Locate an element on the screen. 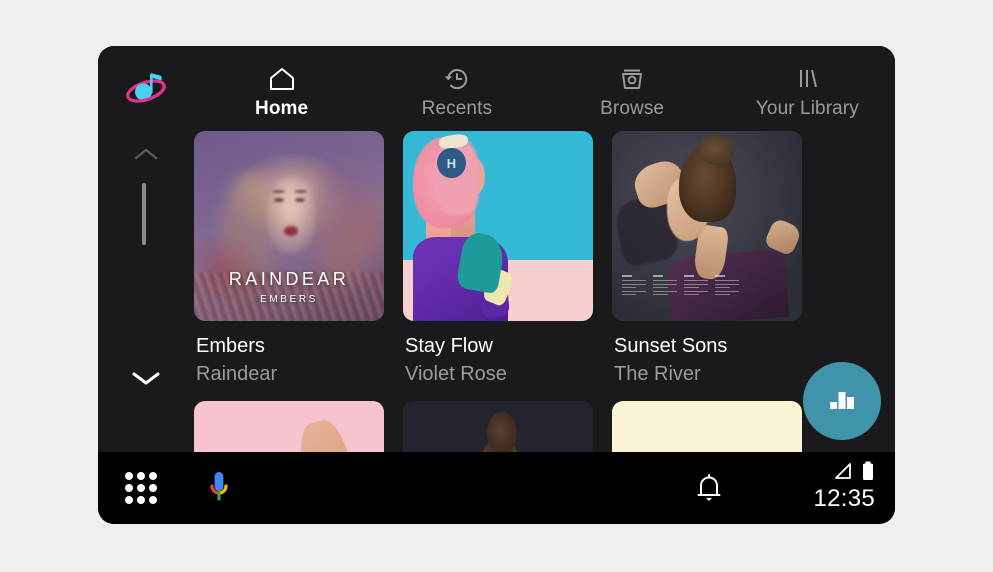 The image size is (993, 572). nav-item-recents-label: Recents is located at coordinates (457, 108).